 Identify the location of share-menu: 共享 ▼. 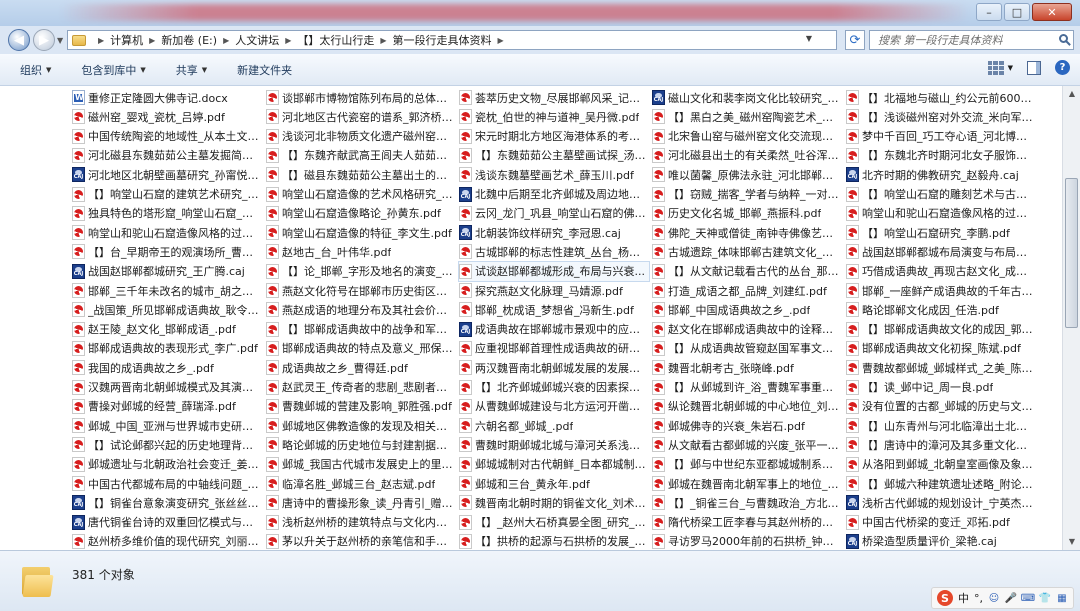
(191, 69).